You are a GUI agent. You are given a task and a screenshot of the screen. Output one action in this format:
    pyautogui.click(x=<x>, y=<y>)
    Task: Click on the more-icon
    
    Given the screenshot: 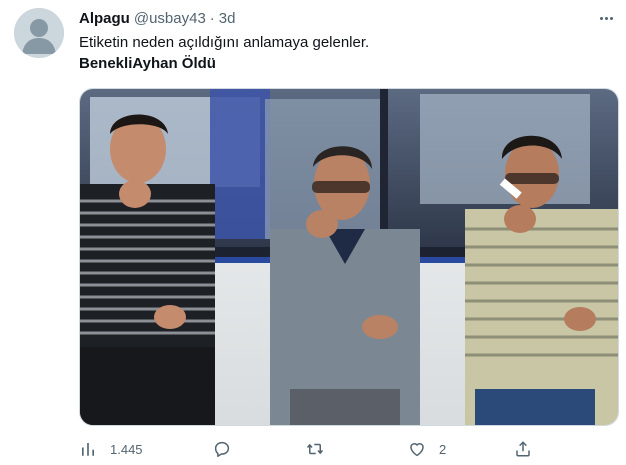 What is the action you would take?
    pyautogui.click(x=606, y=18)
    